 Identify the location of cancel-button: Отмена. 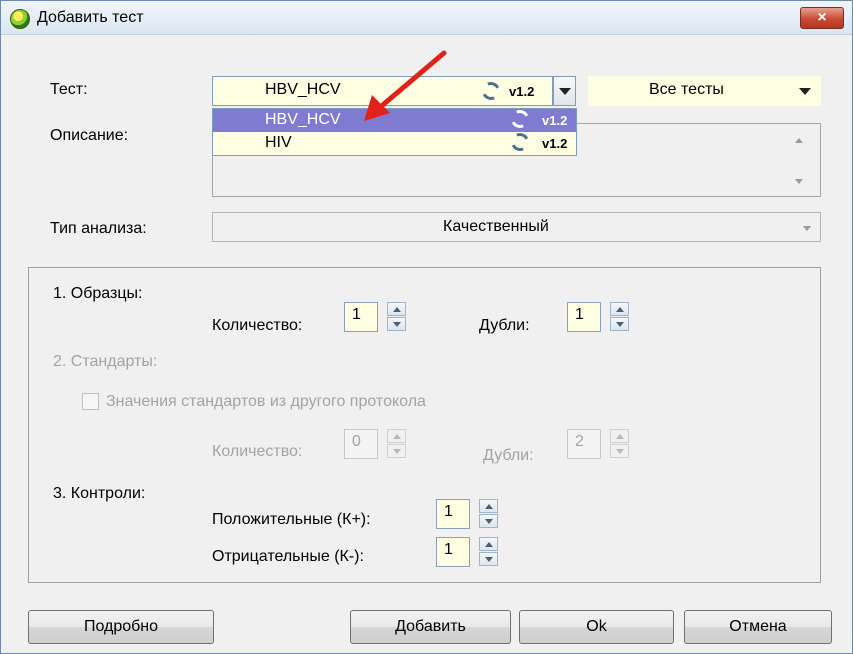
(758, 627).